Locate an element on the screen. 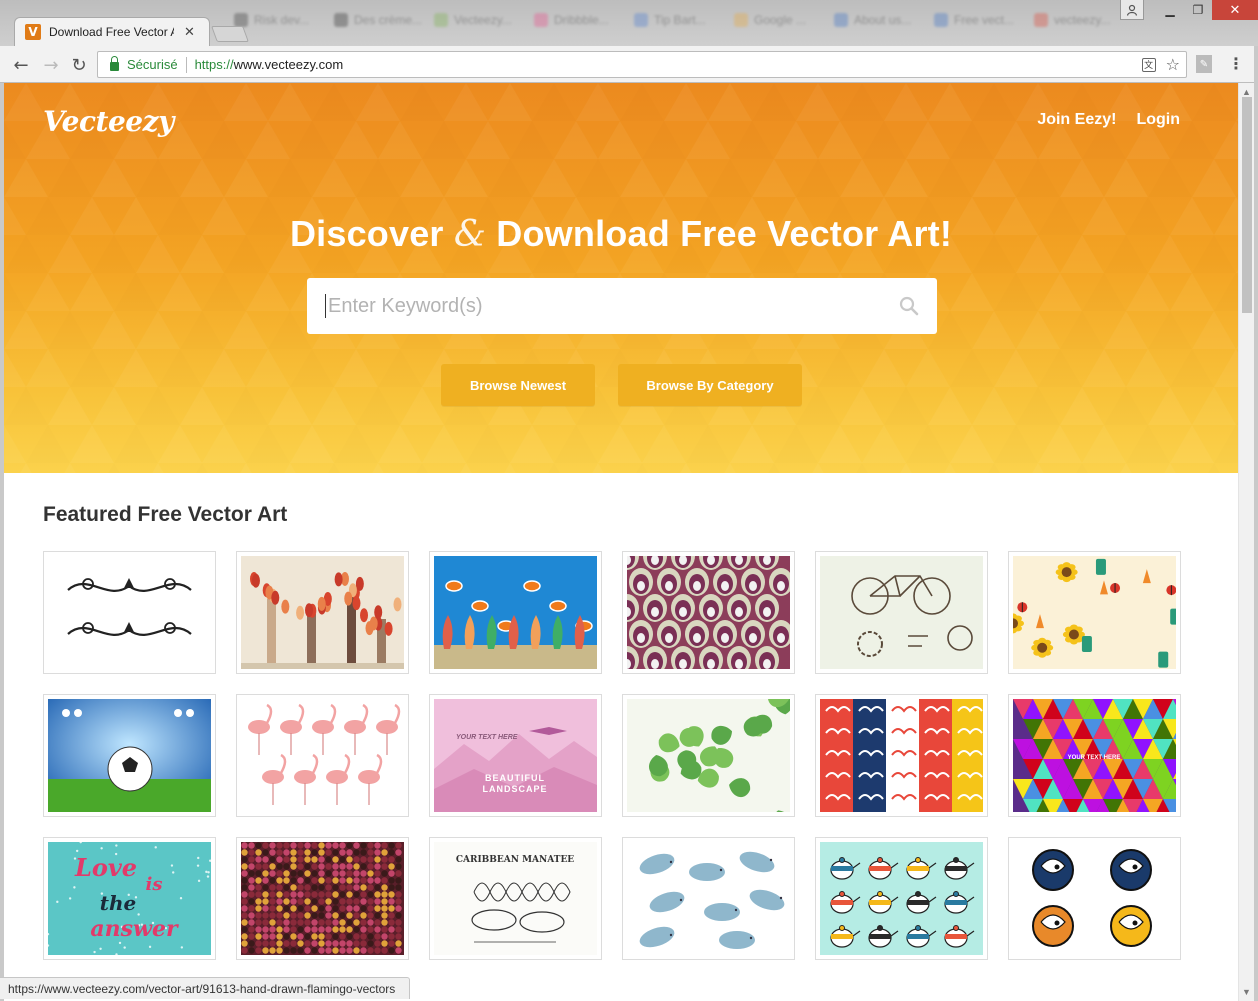 The width and height of the screenshot is (1258, 1001). thumbnail-art-chinese-cloud-patterns is located at coordinates (901, 755).